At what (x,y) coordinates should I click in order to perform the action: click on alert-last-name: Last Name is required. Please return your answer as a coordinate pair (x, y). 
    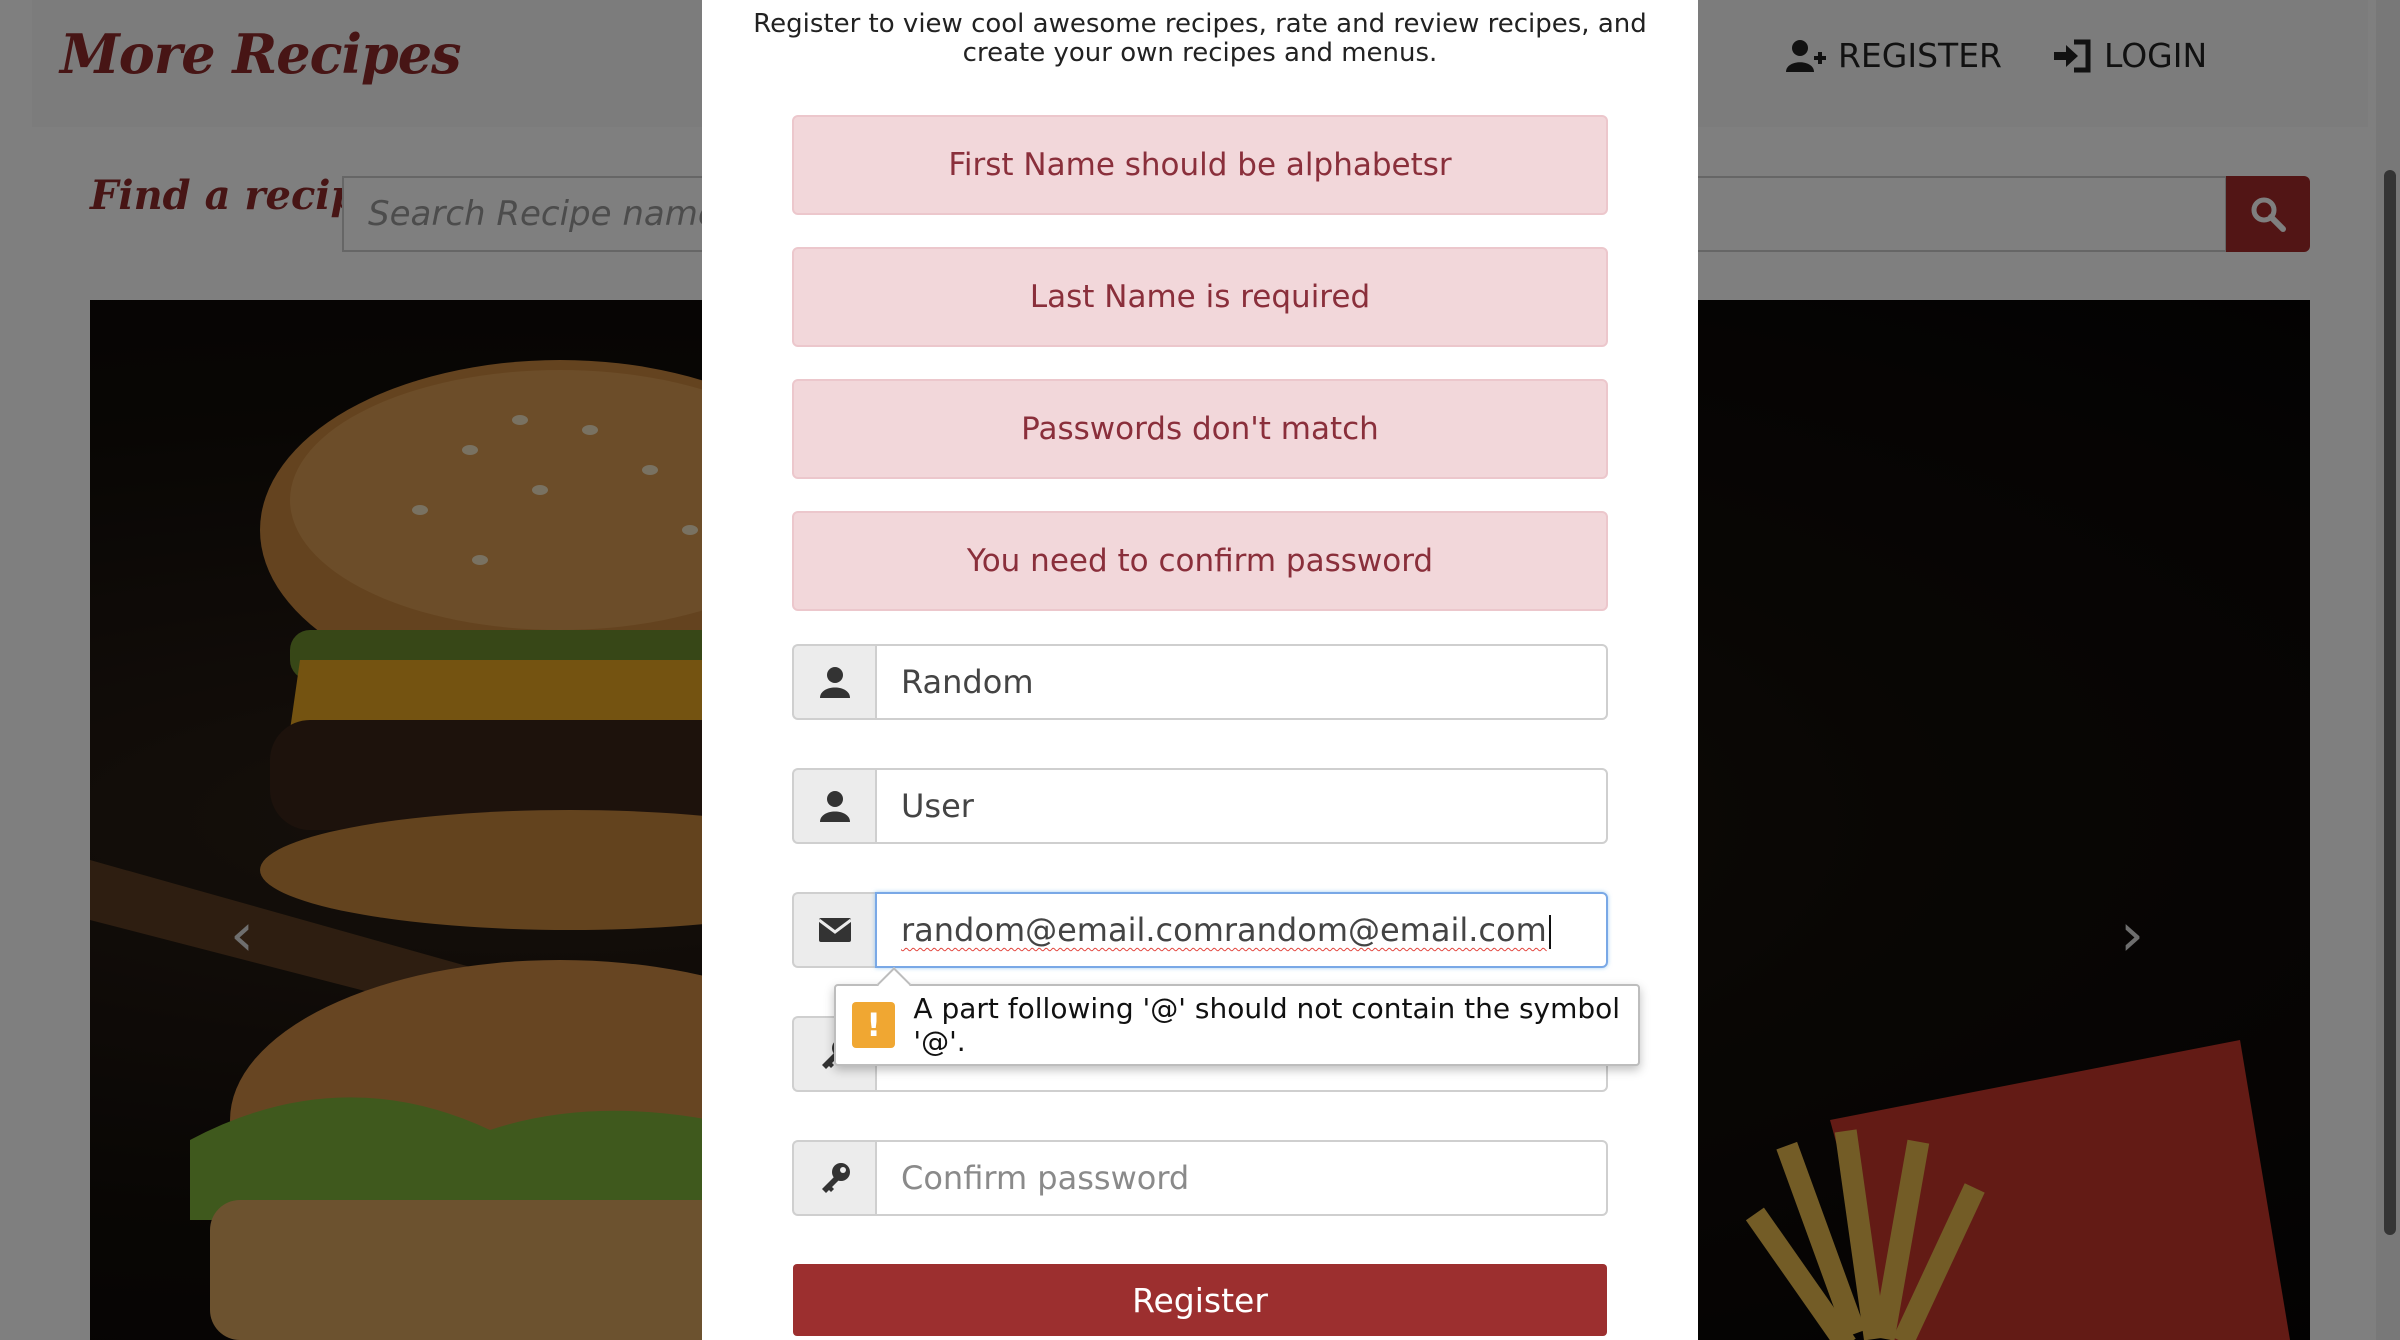
    Looking at the image, I should click on (1200, 297).